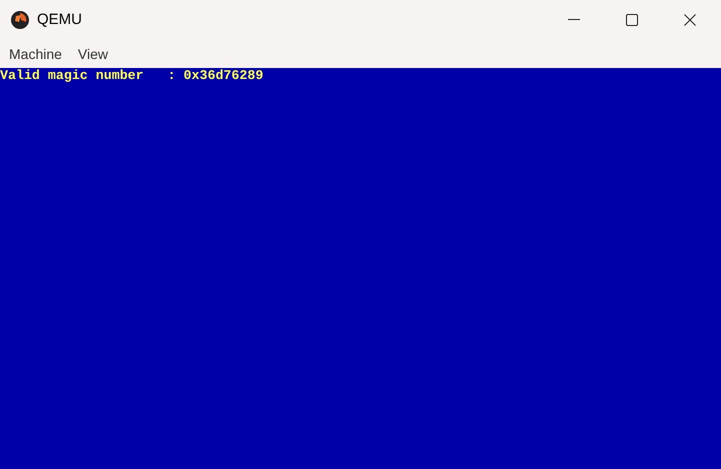 Image resolution: width=721 pixels, height=469 pixels. What do you see at coordinates (632, 20) in the screenshot?
I see `maximize-icon` at bounding box center [632, 20].